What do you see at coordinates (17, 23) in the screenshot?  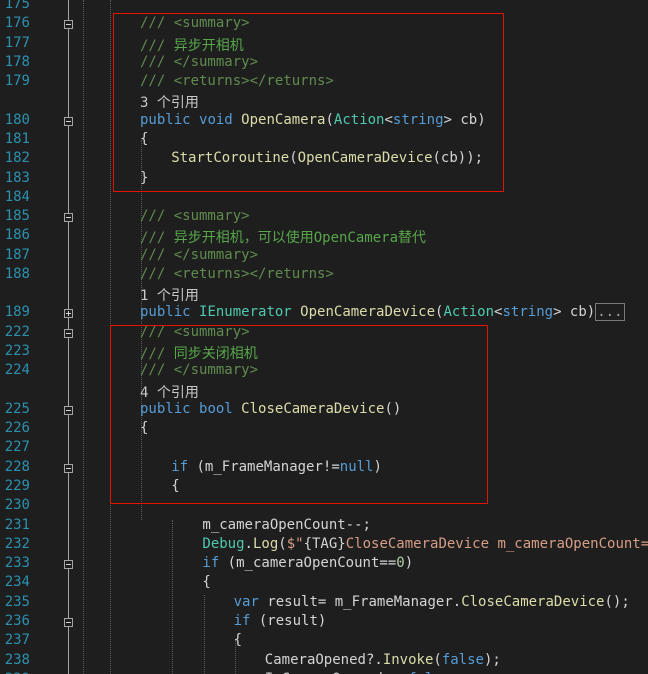 I see `line-number: 176` at bounding box center [17, 23].